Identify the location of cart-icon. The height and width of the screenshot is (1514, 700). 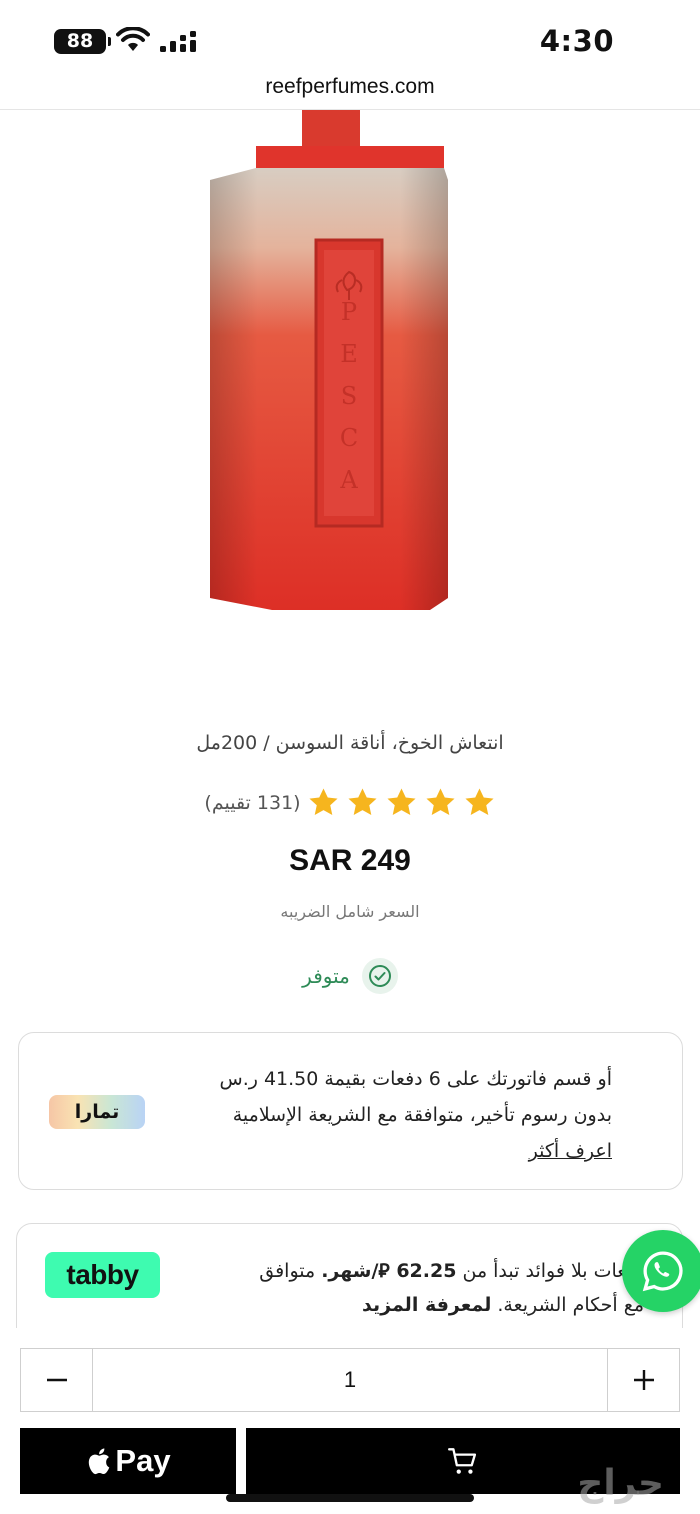
(462, 1461).